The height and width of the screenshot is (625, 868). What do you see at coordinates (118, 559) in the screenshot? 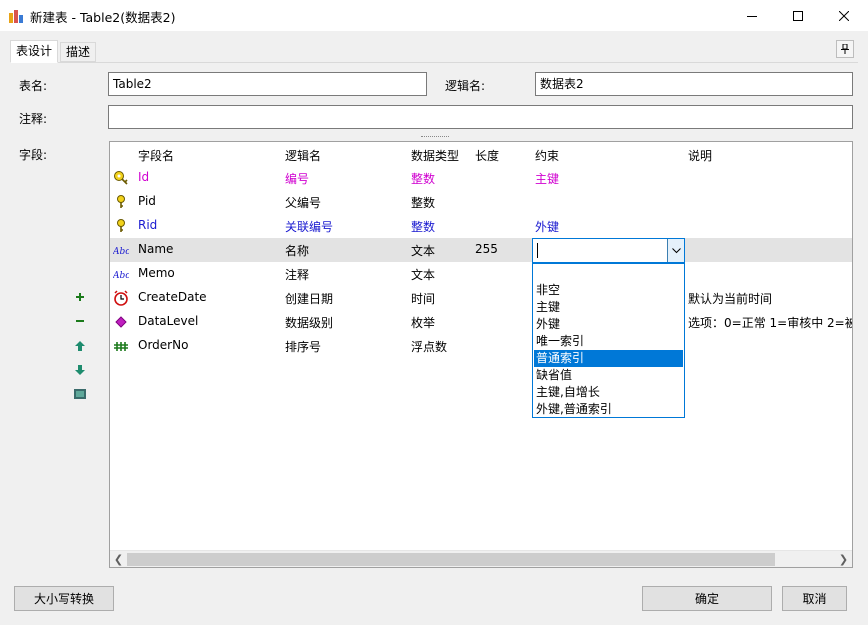
I see `scroll-left-icon: ❮` at bounding box center [118, 559].